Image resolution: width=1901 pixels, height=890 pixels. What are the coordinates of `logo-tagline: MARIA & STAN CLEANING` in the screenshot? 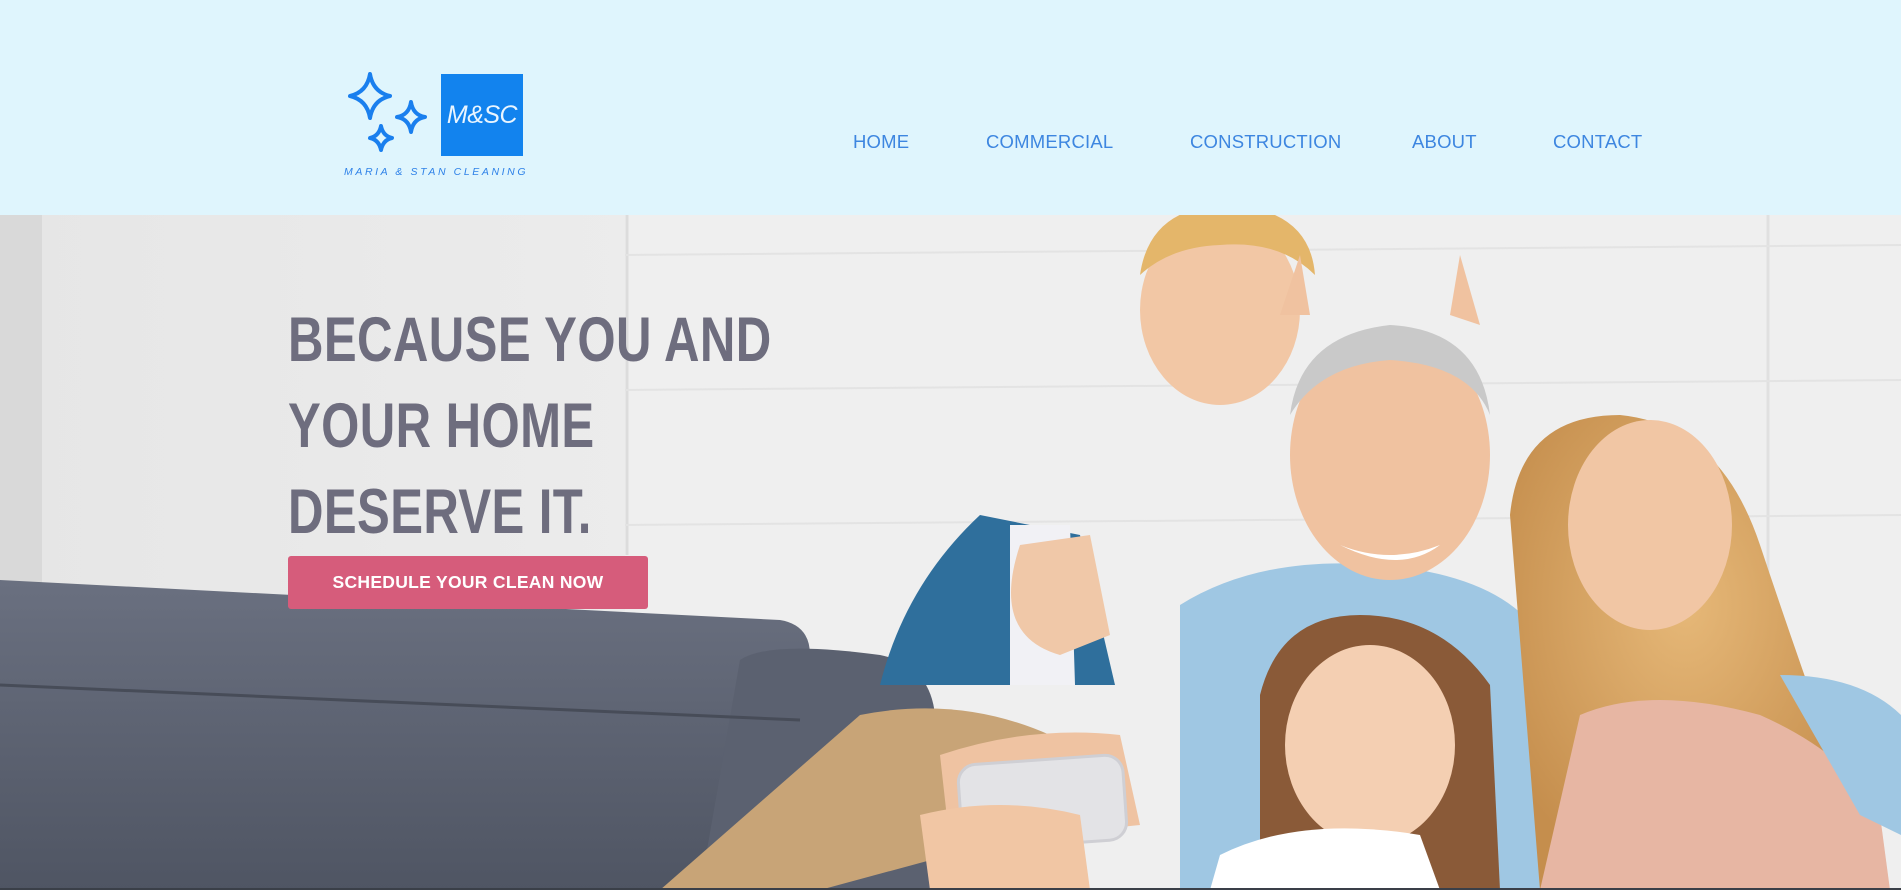 It's located at (436, 172).